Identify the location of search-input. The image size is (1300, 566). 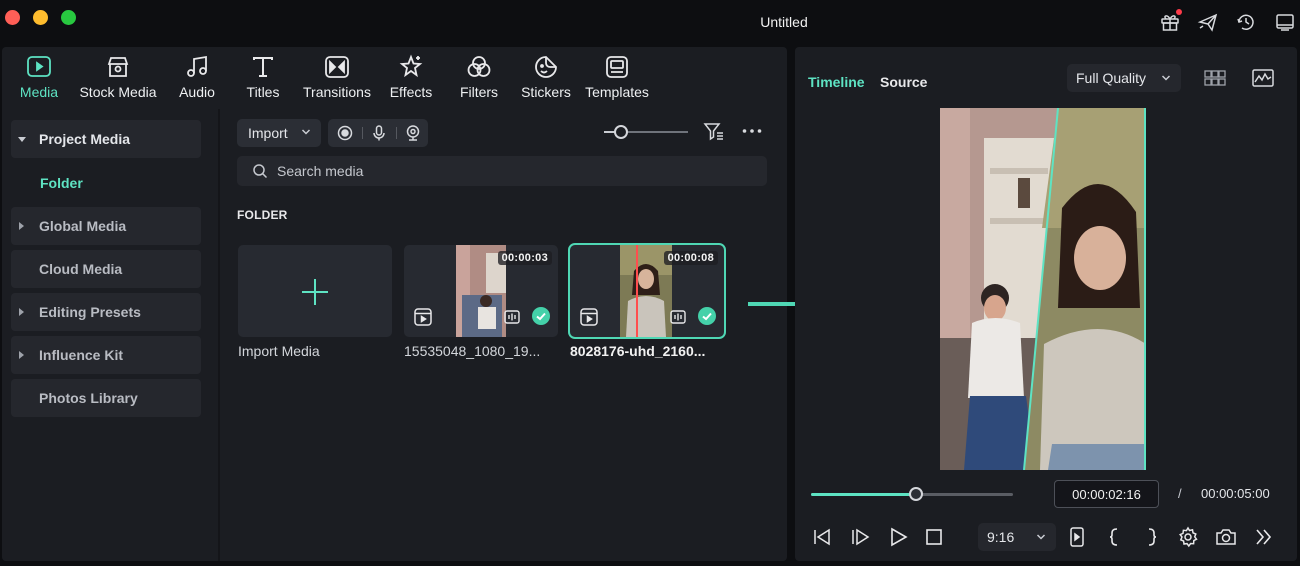
(512, 171).